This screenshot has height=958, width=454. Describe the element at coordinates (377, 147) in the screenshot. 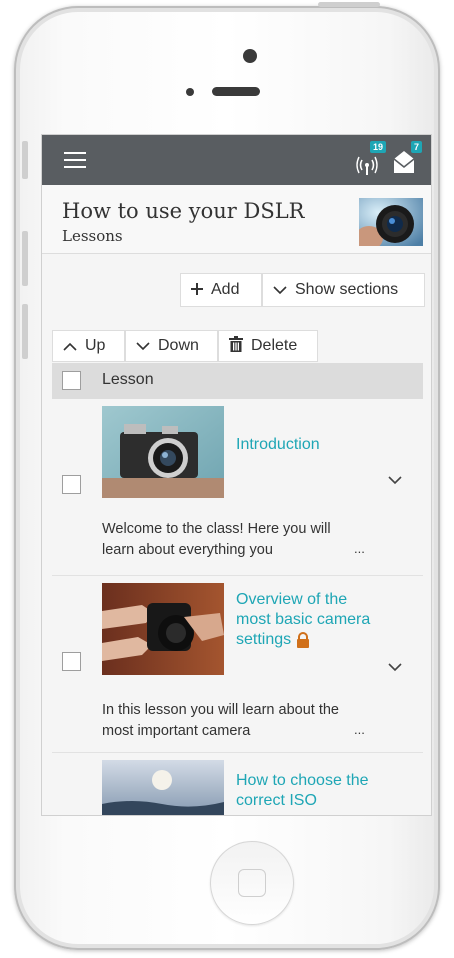

I see `notification-count-badge: 19` at that location.